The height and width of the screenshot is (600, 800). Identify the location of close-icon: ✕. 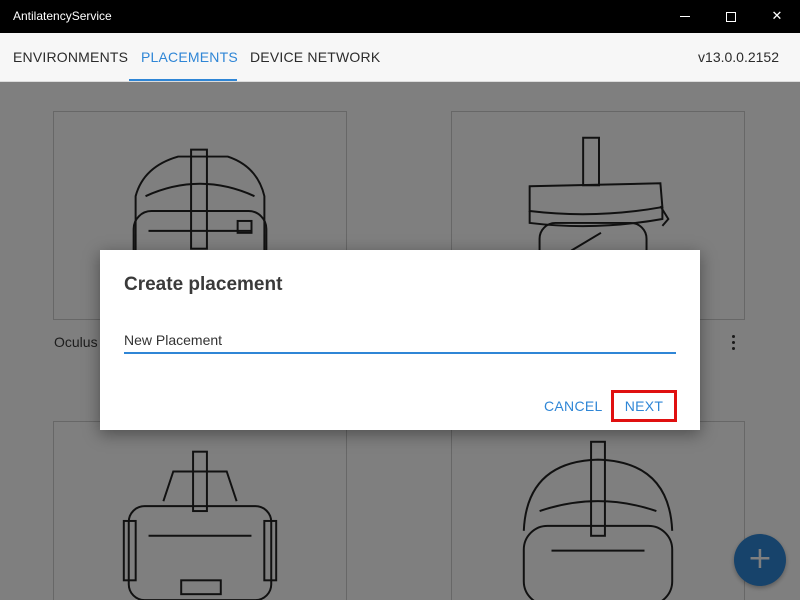
(777, 16).